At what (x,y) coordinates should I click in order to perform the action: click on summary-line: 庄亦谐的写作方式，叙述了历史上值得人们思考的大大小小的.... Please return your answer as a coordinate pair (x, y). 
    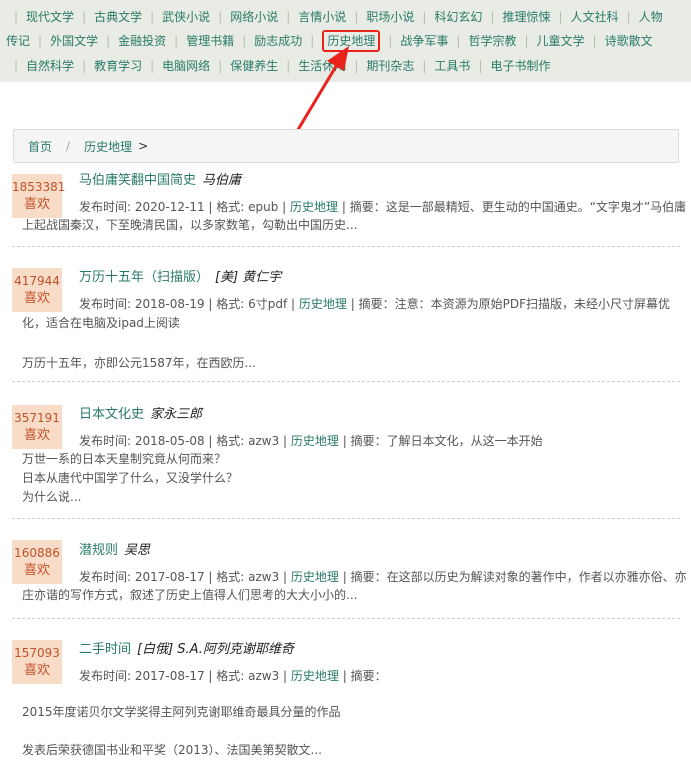
    Looking at the image, I should click on (190, 595).